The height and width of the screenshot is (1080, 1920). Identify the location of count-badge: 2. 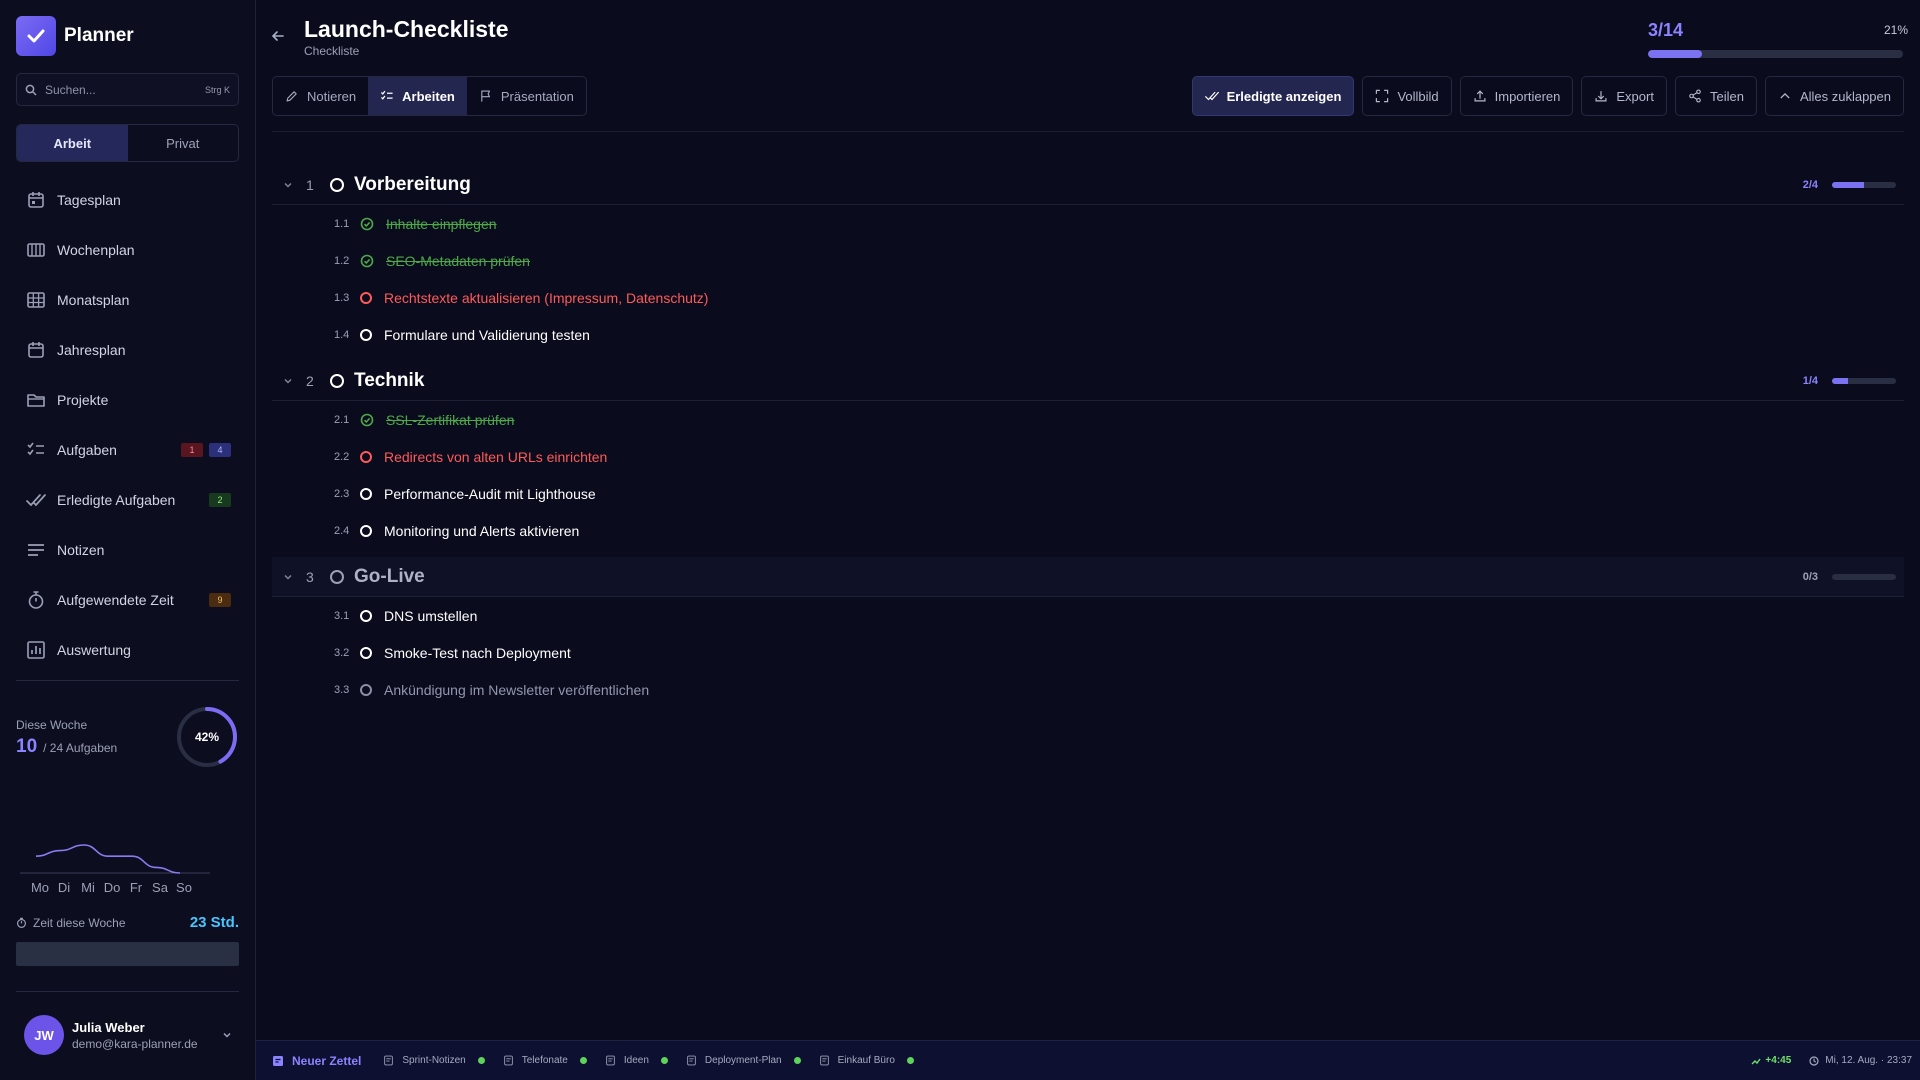
(220, 500).